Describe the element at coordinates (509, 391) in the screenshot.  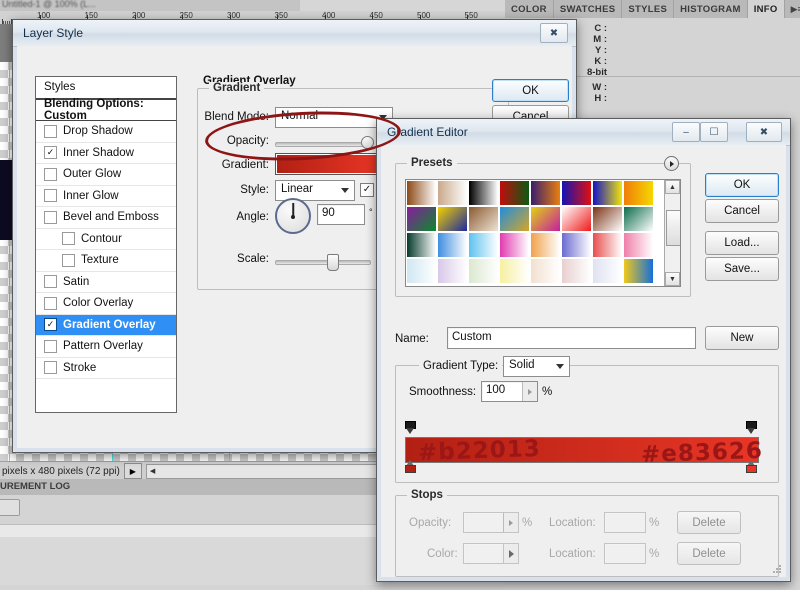
I see `smoothness-input: 100` at that location.